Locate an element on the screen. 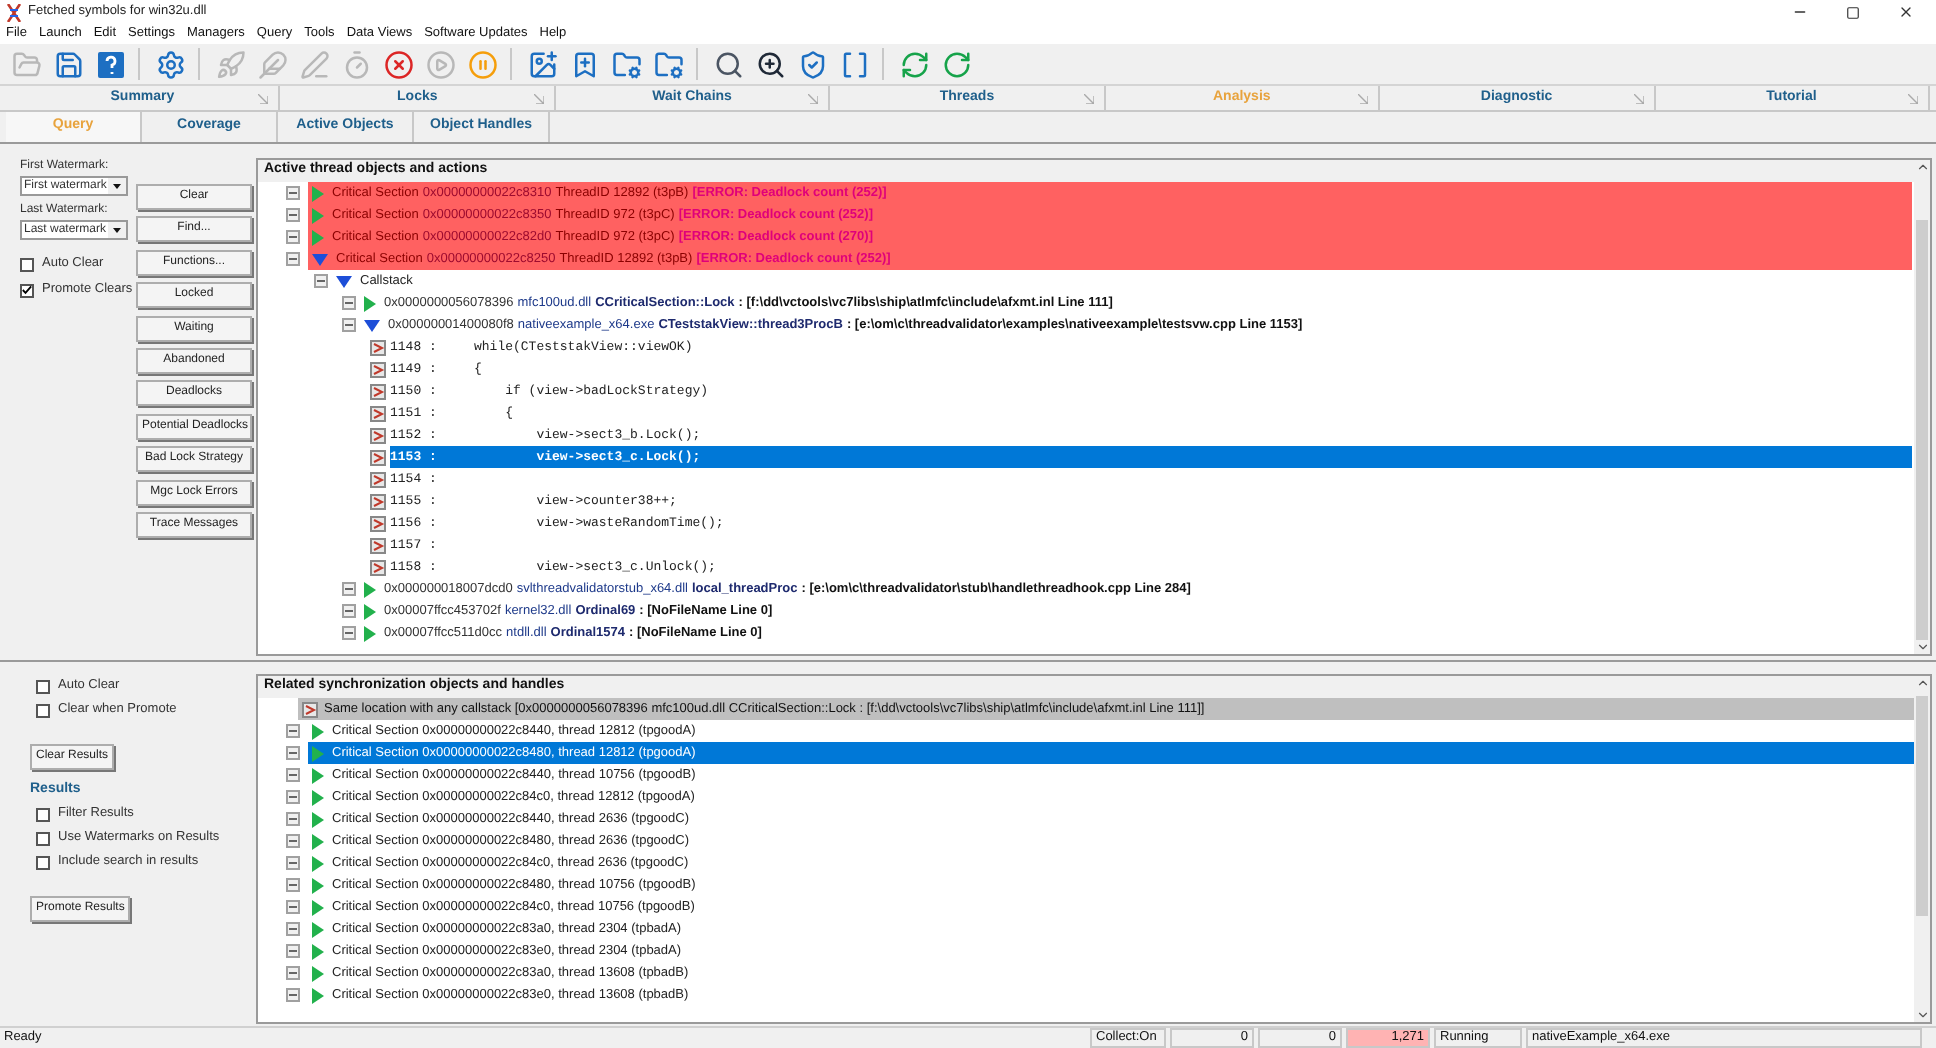 This screenshot has height=1048, width=1936. stop-icon is located at coordinates (398, 64).